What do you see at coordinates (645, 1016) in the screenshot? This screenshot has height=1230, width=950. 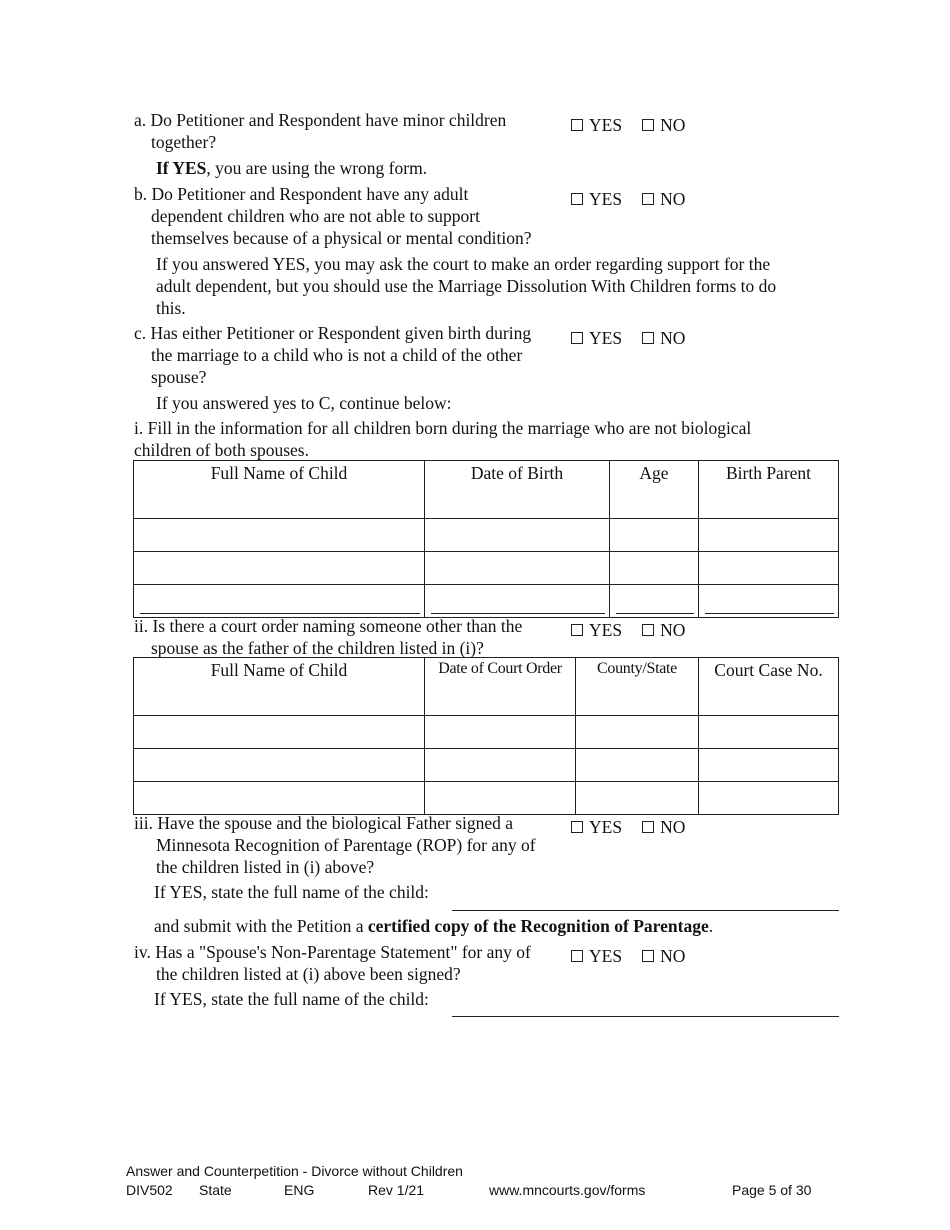 I see `item-iv-child-name-field` at bounding box center [645, 1016].